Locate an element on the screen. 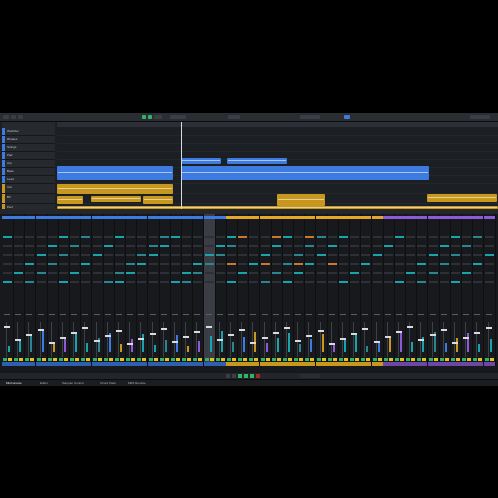 The width and height of the screenshot is (498, 498). tab-sampler-control: Sampler Control is located at coordinates (73, 383).